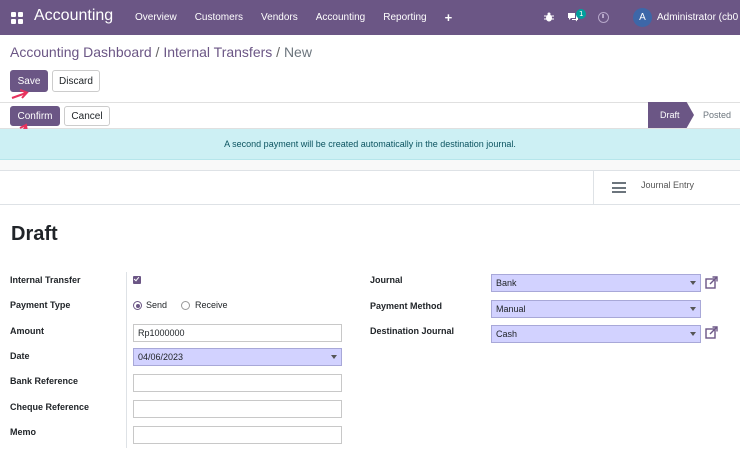  What do you see at coordinates (20, 356) in the screenshot?
I see `label-date: Date` at bounding box center [20, 356].